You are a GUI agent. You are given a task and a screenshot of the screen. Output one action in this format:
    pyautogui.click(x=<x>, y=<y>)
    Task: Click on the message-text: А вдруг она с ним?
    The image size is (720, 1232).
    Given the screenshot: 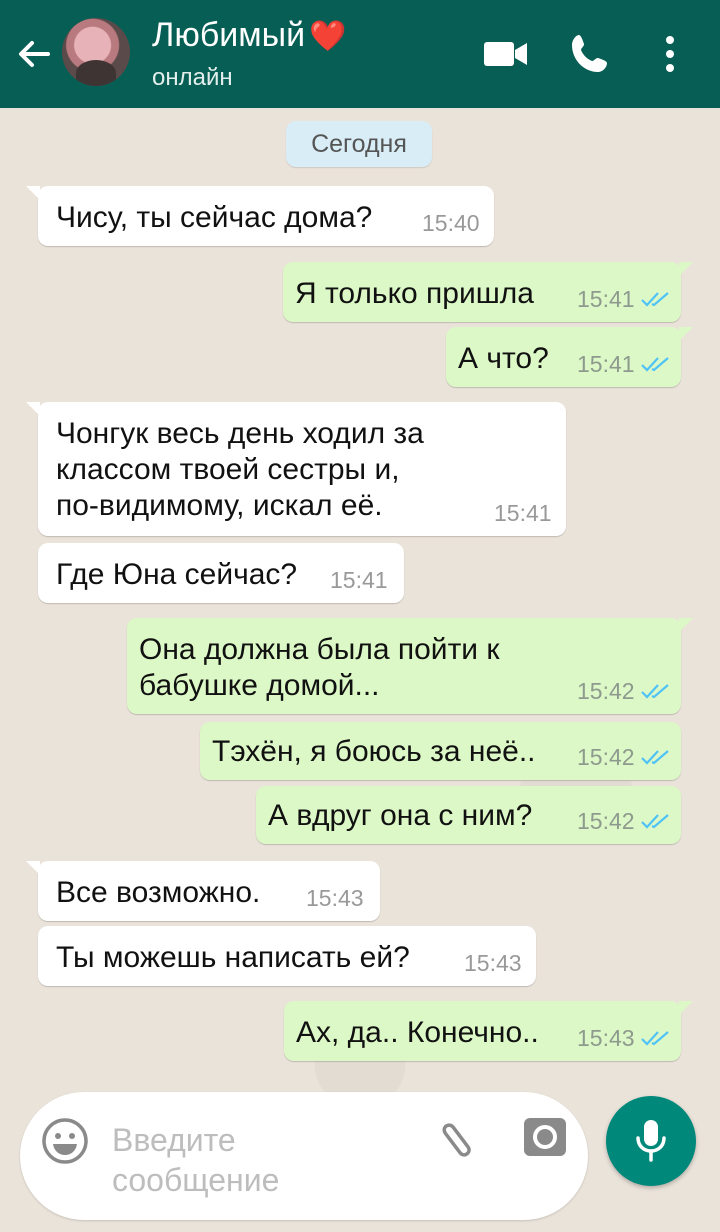 What is the action you would take?
    pyautogui.click(x=400, y=815)
    